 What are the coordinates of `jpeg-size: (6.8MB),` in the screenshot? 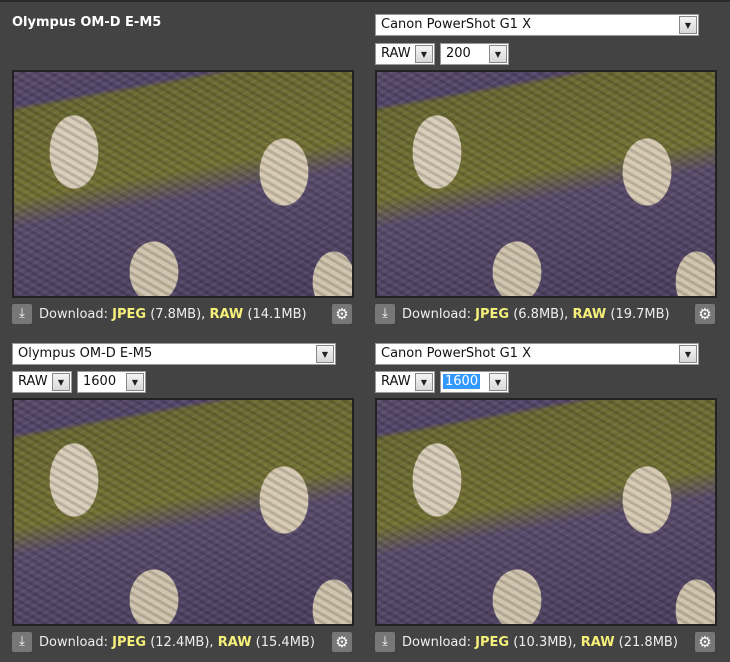 It's located at (541, 314).